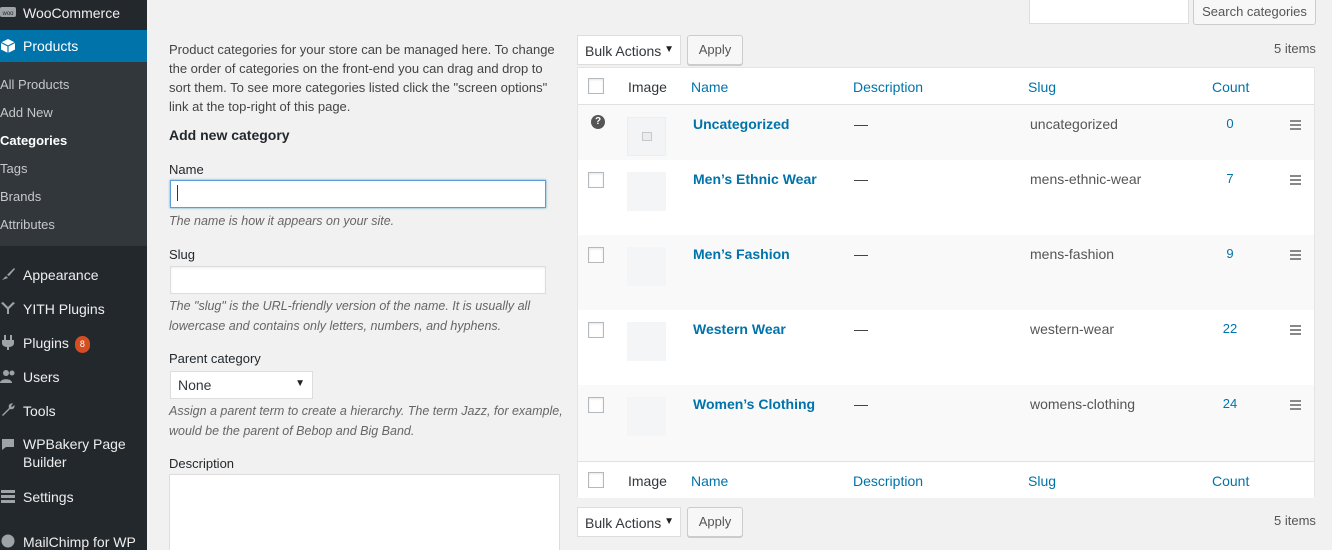 Image resolution: width=1332 pixels, height=550 pixels. I want to click on parent-category-select: None ▼, so click(241, 385).